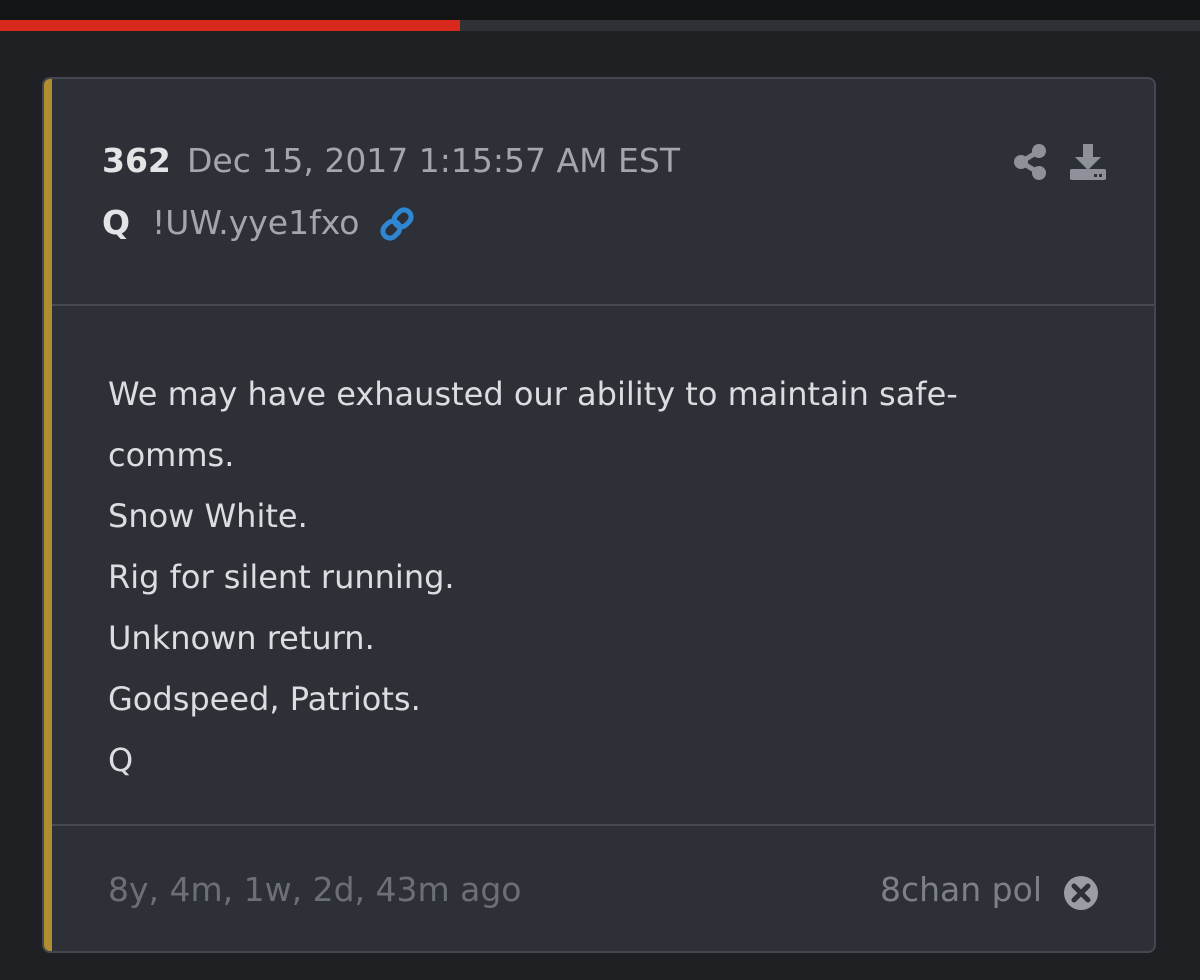 The image size is (1200, 980). Describe the element at coordinates (121, 760) in the screenshot. I see `post-line: Q` at that location.